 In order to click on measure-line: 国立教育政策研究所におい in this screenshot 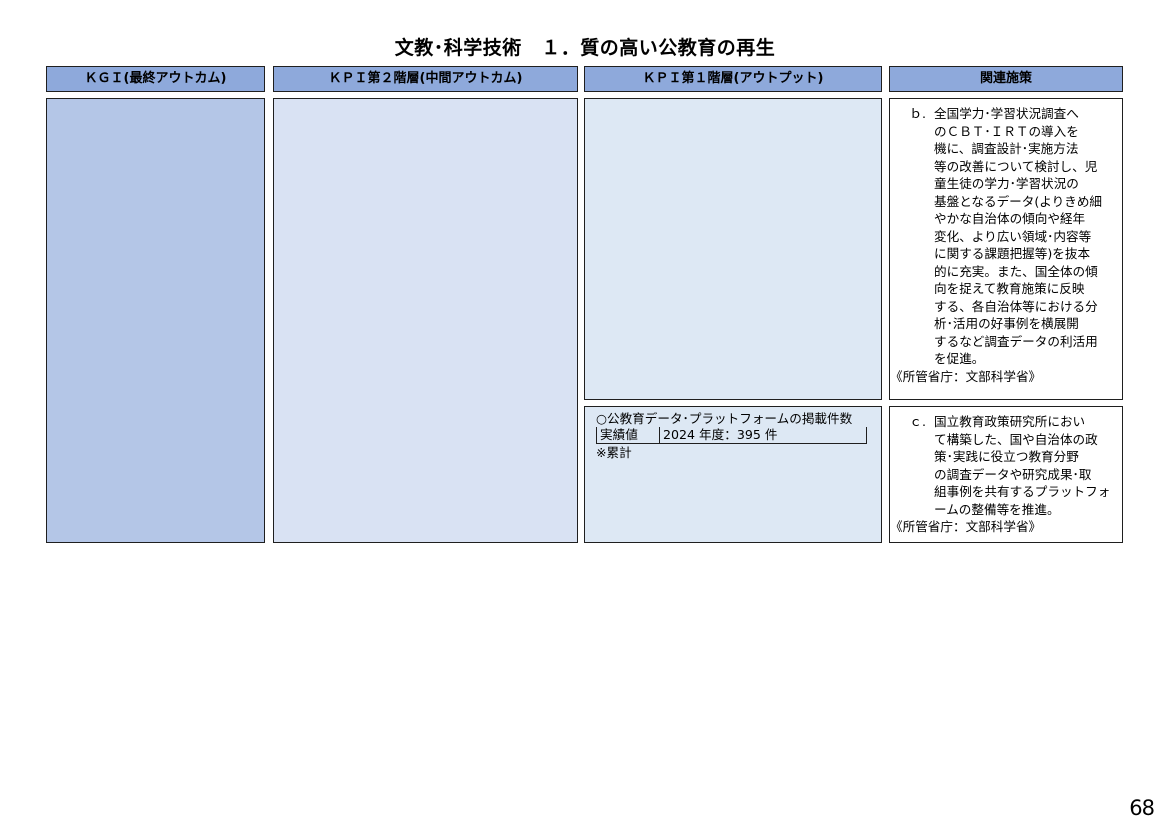, I will do `click(1010, 421)`.